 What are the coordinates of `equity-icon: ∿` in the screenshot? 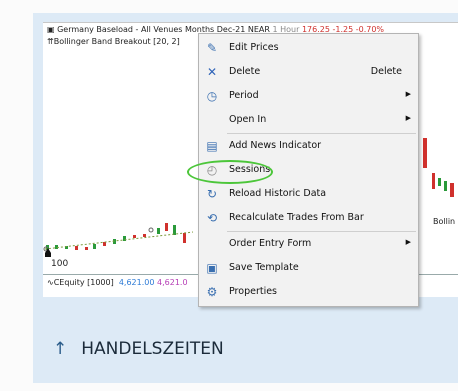 It's located at (50, 282).